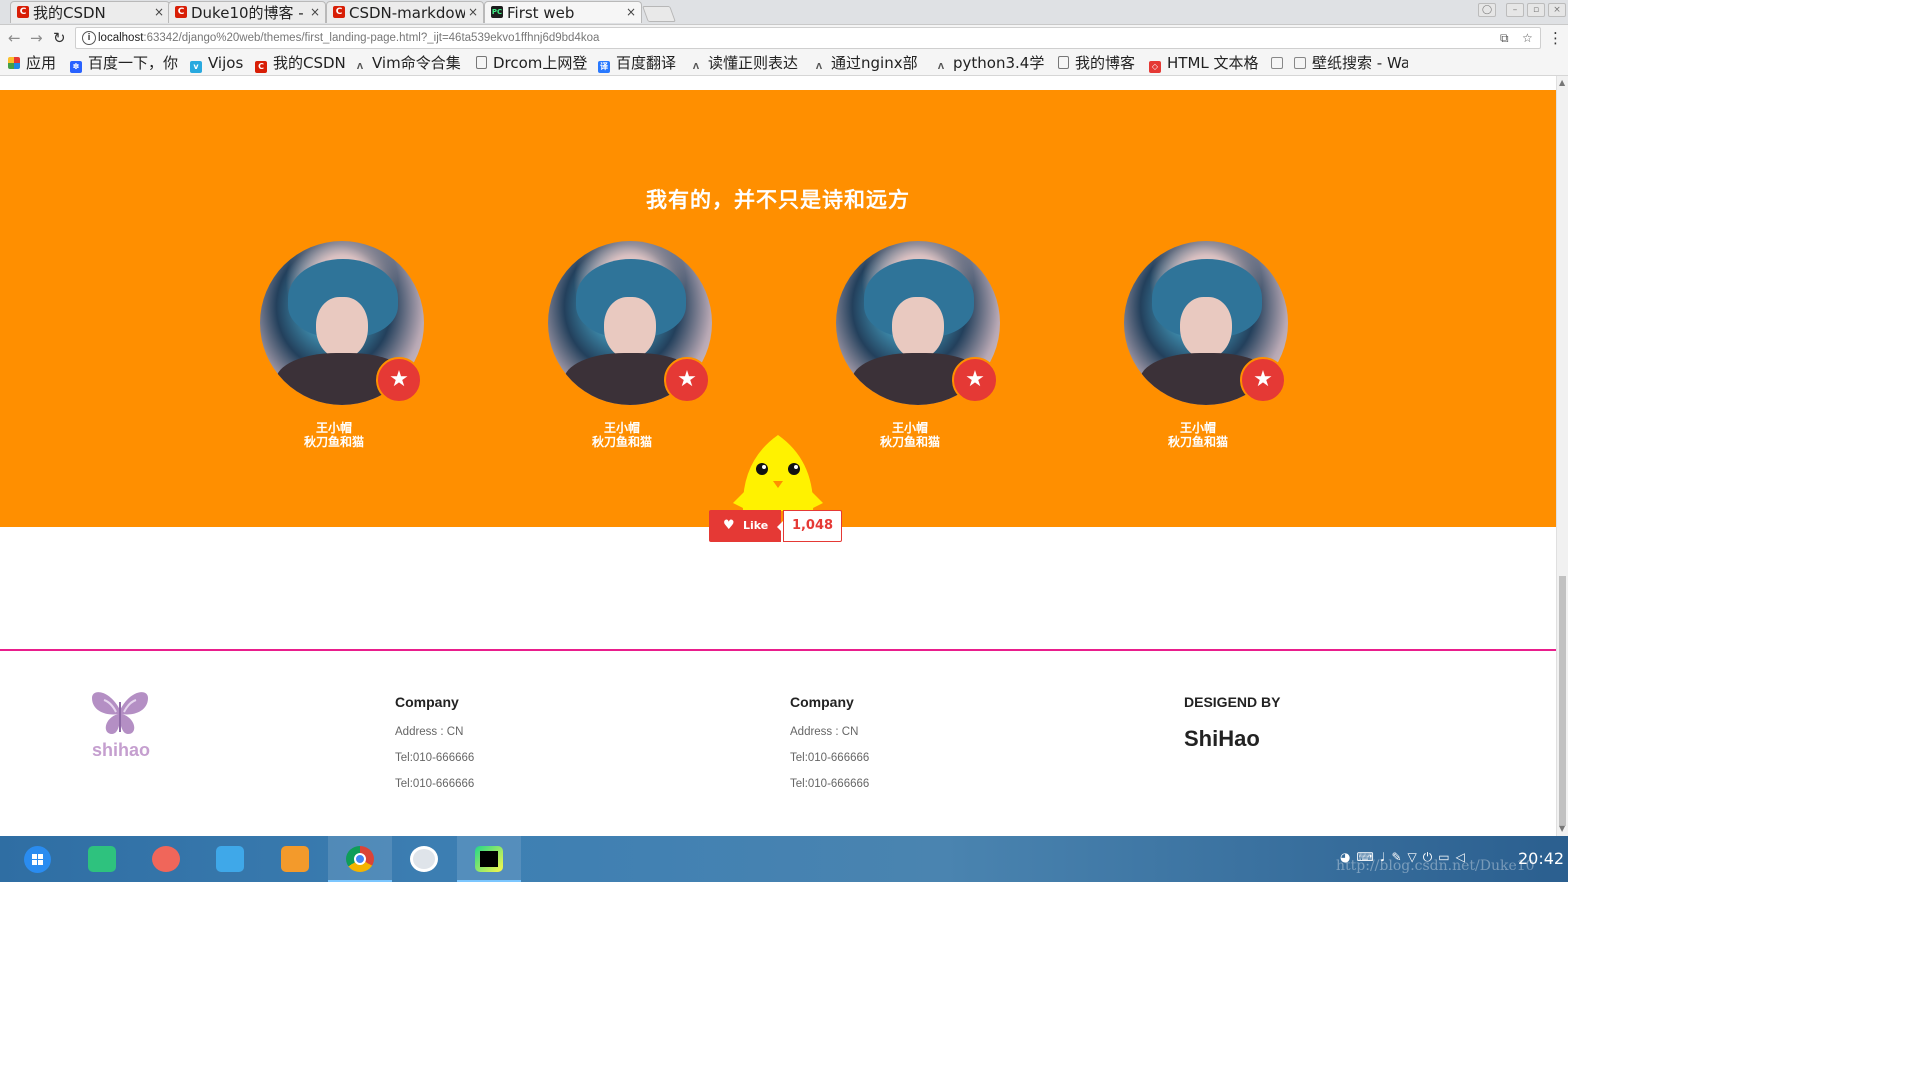 The height and width of the screenshot is (1079, 1919). I want to click on forward-arrow-icon: →, so click(36, 38).